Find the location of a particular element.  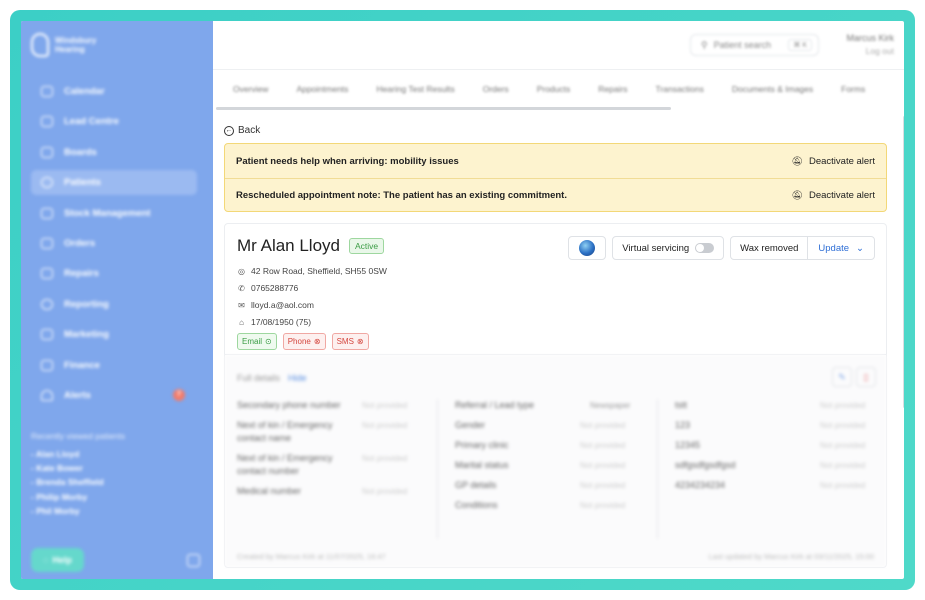

recent-patient-link: - Alan Lloyd is located at coordinates (78, 454).